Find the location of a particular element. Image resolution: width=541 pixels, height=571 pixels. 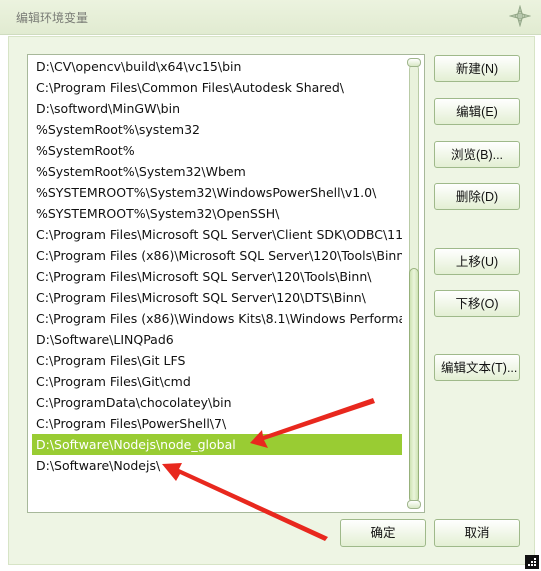

resize-grip is located at coordinates (532, 562).